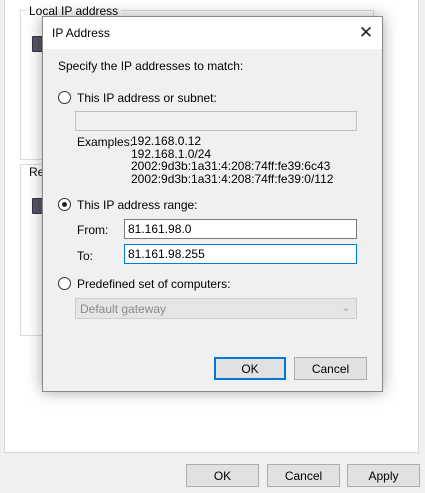 Image resolution: width=425 pixels, height=493 pixels. Describe the element at coordinates (93, 230) in the screenshot. I see `from-label: From:` at that location.